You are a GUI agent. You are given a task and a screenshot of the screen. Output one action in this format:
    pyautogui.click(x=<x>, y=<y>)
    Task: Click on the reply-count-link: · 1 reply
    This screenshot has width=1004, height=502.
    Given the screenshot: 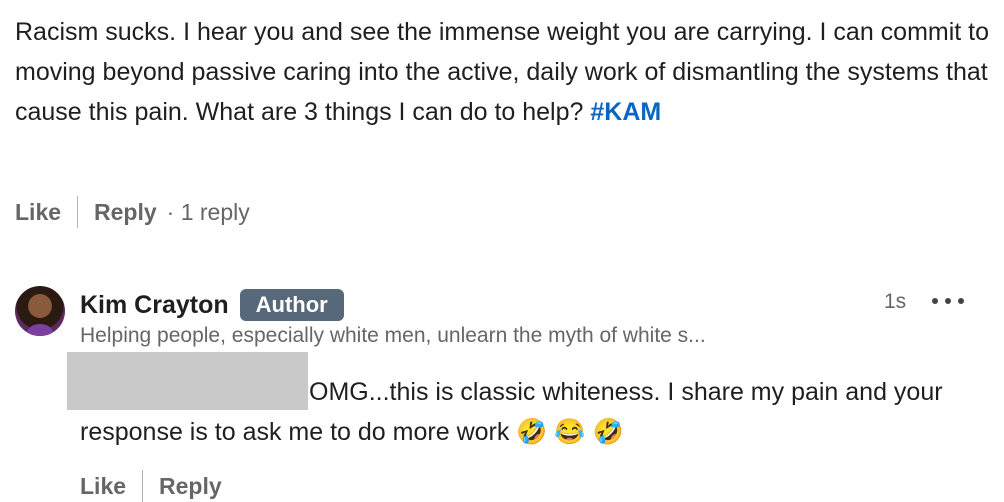 What is the action you would take?
    pyautogui.click(x=208, y=212)
    